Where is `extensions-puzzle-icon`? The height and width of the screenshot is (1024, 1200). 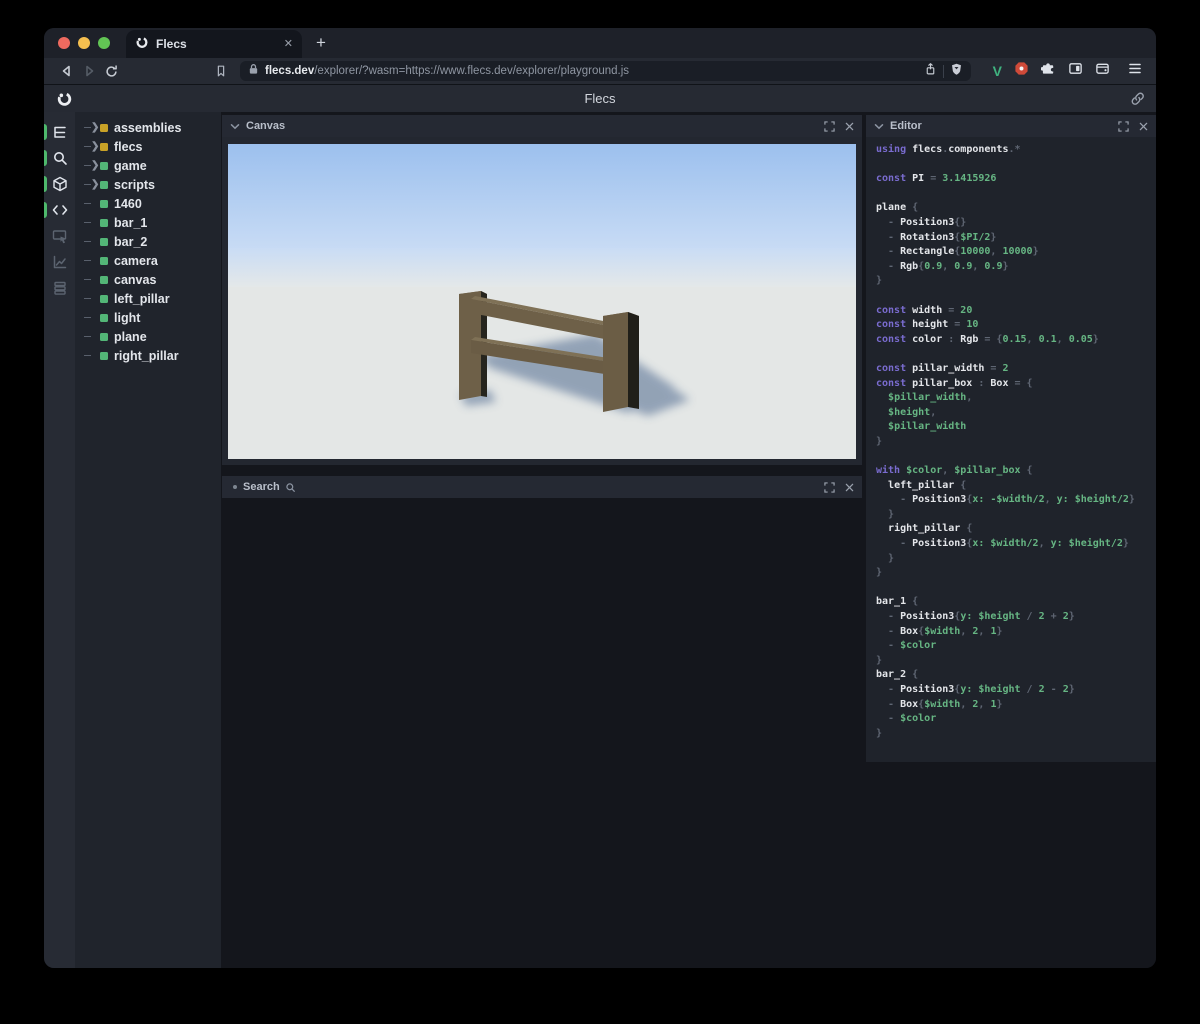 extensions-puzzle-icon is located at coordinates (1048, 71).